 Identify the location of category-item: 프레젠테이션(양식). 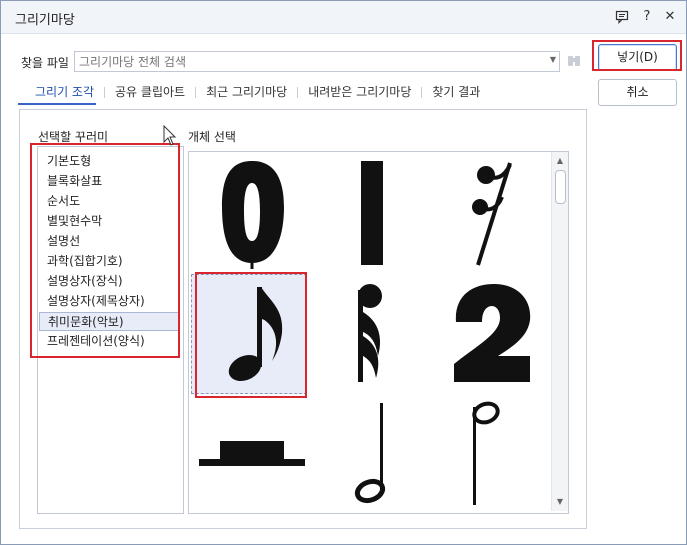
(109, 341).